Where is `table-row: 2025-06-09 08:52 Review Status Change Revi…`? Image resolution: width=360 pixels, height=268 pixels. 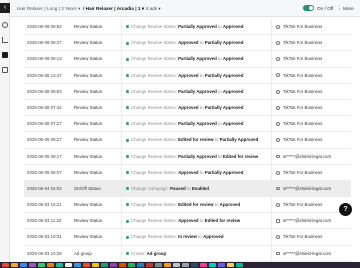 table-row: 2025-06-09 08:52 Review Status Change Revi… is located at coordinates (187, 27).